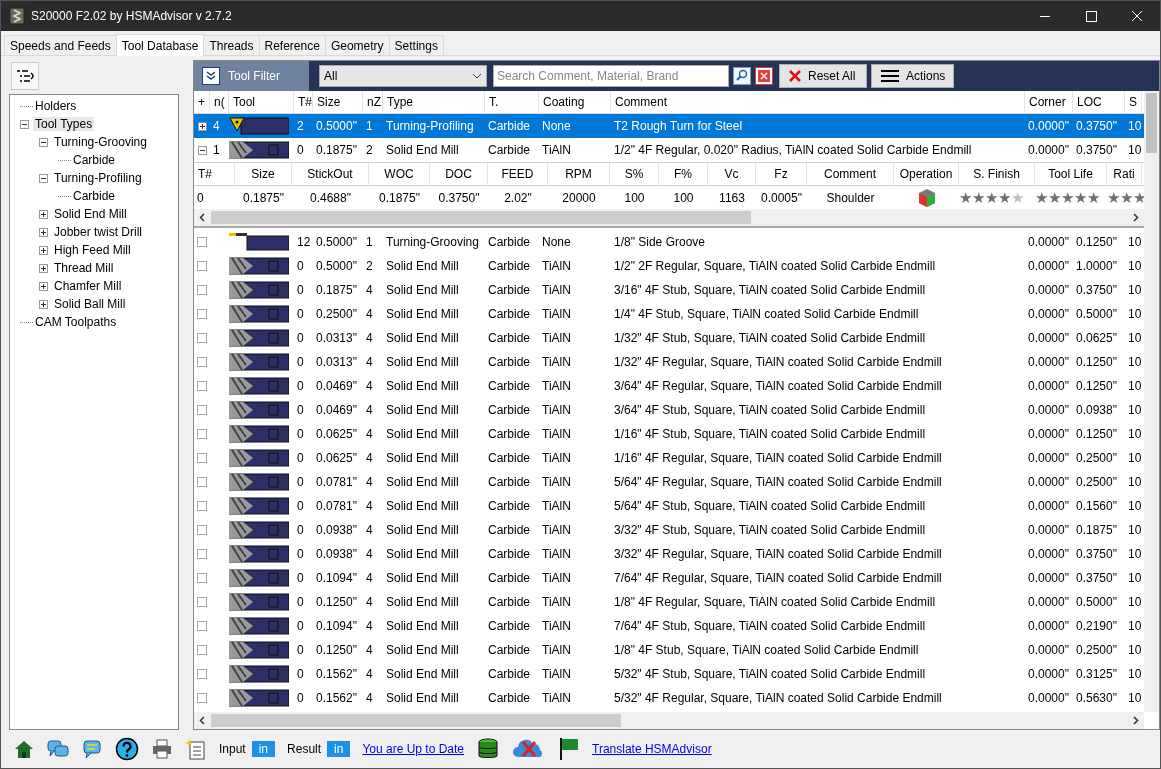 The image size is (1161, 769). I want to click on column-header: Type, so click(434, 102).